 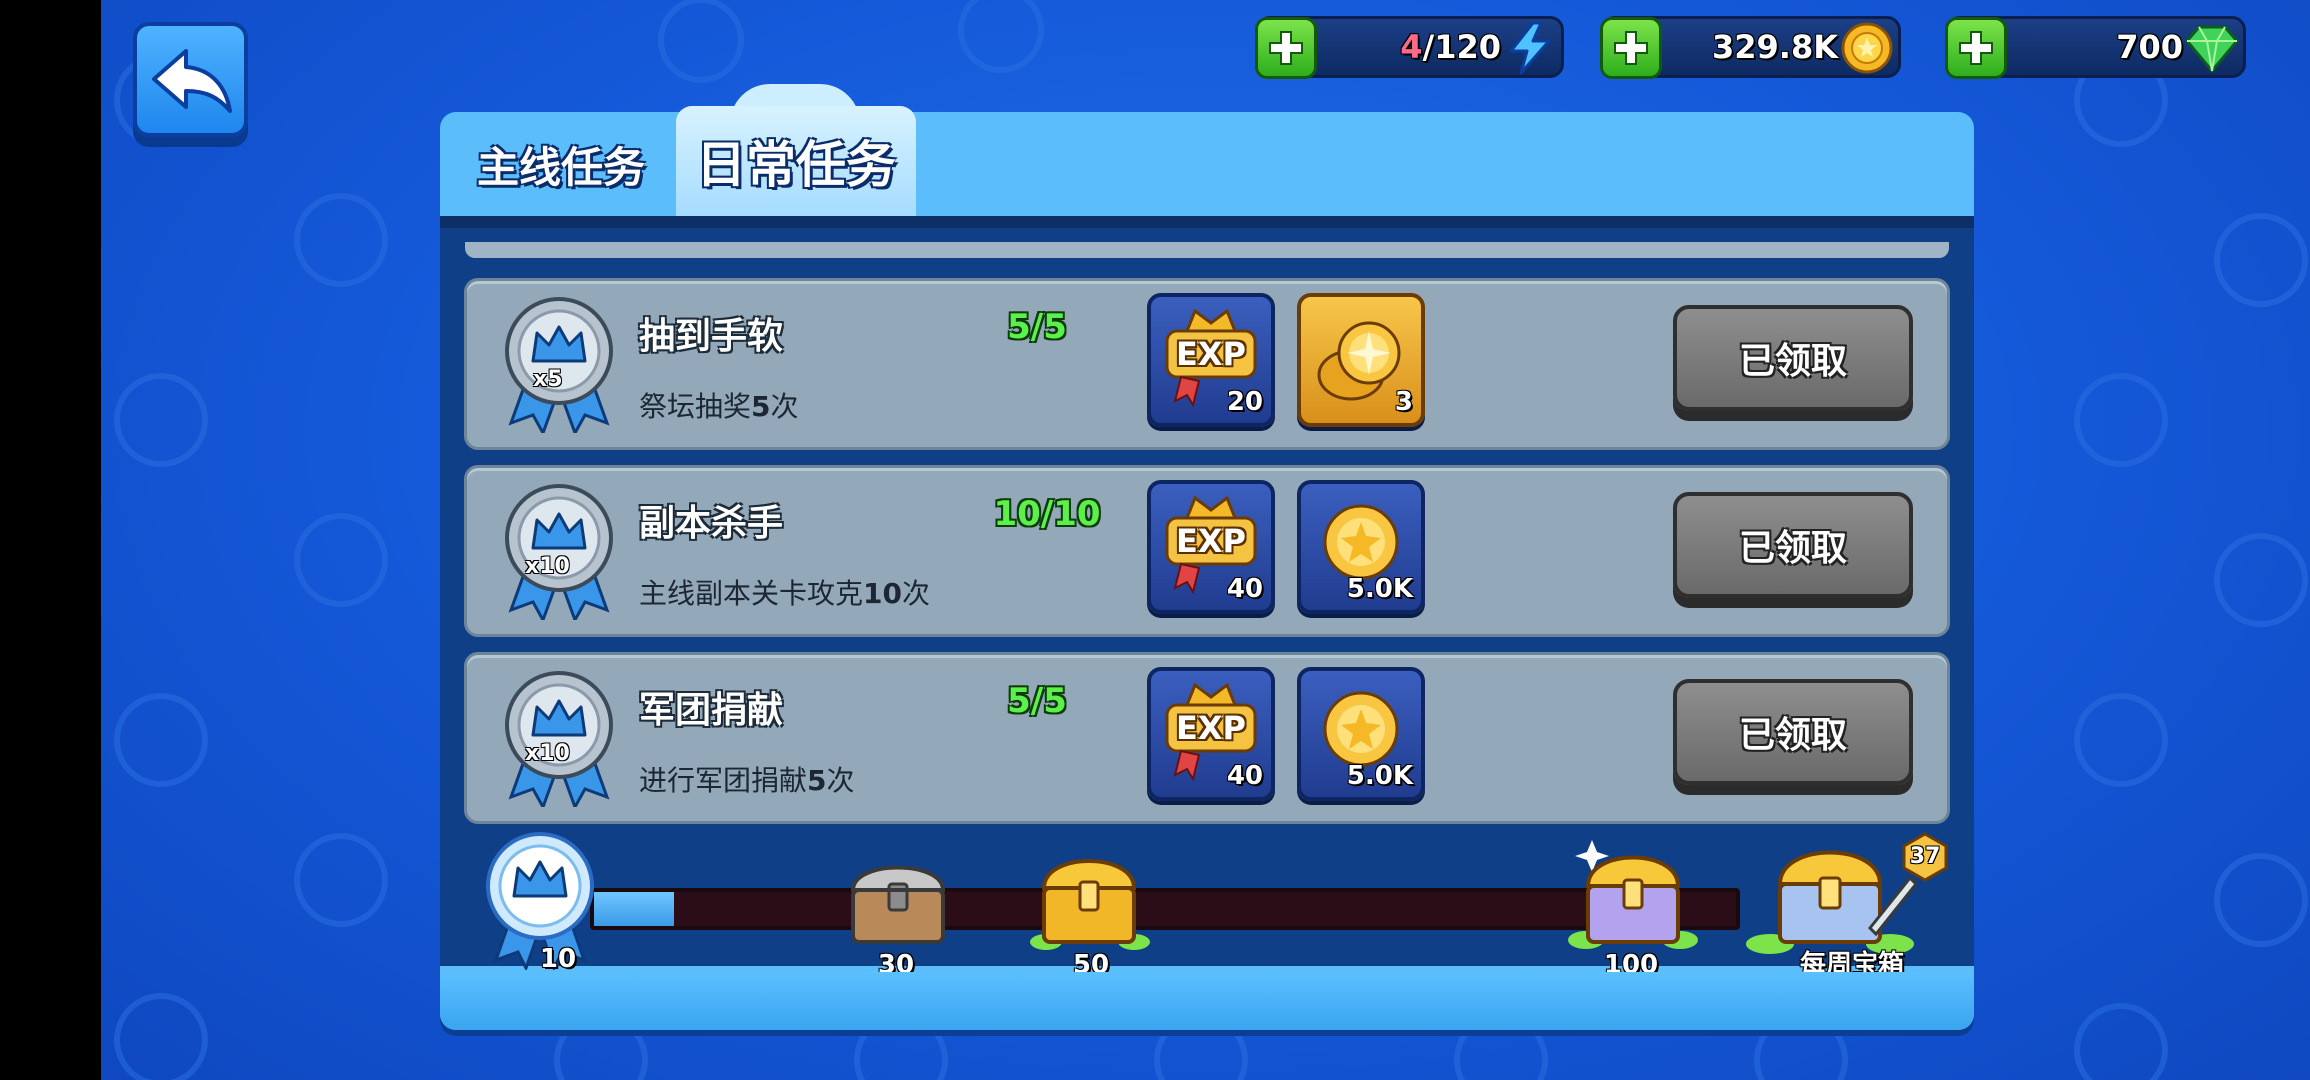 I want to click on task-title: 副本杀手, so click(x=711, y=523).